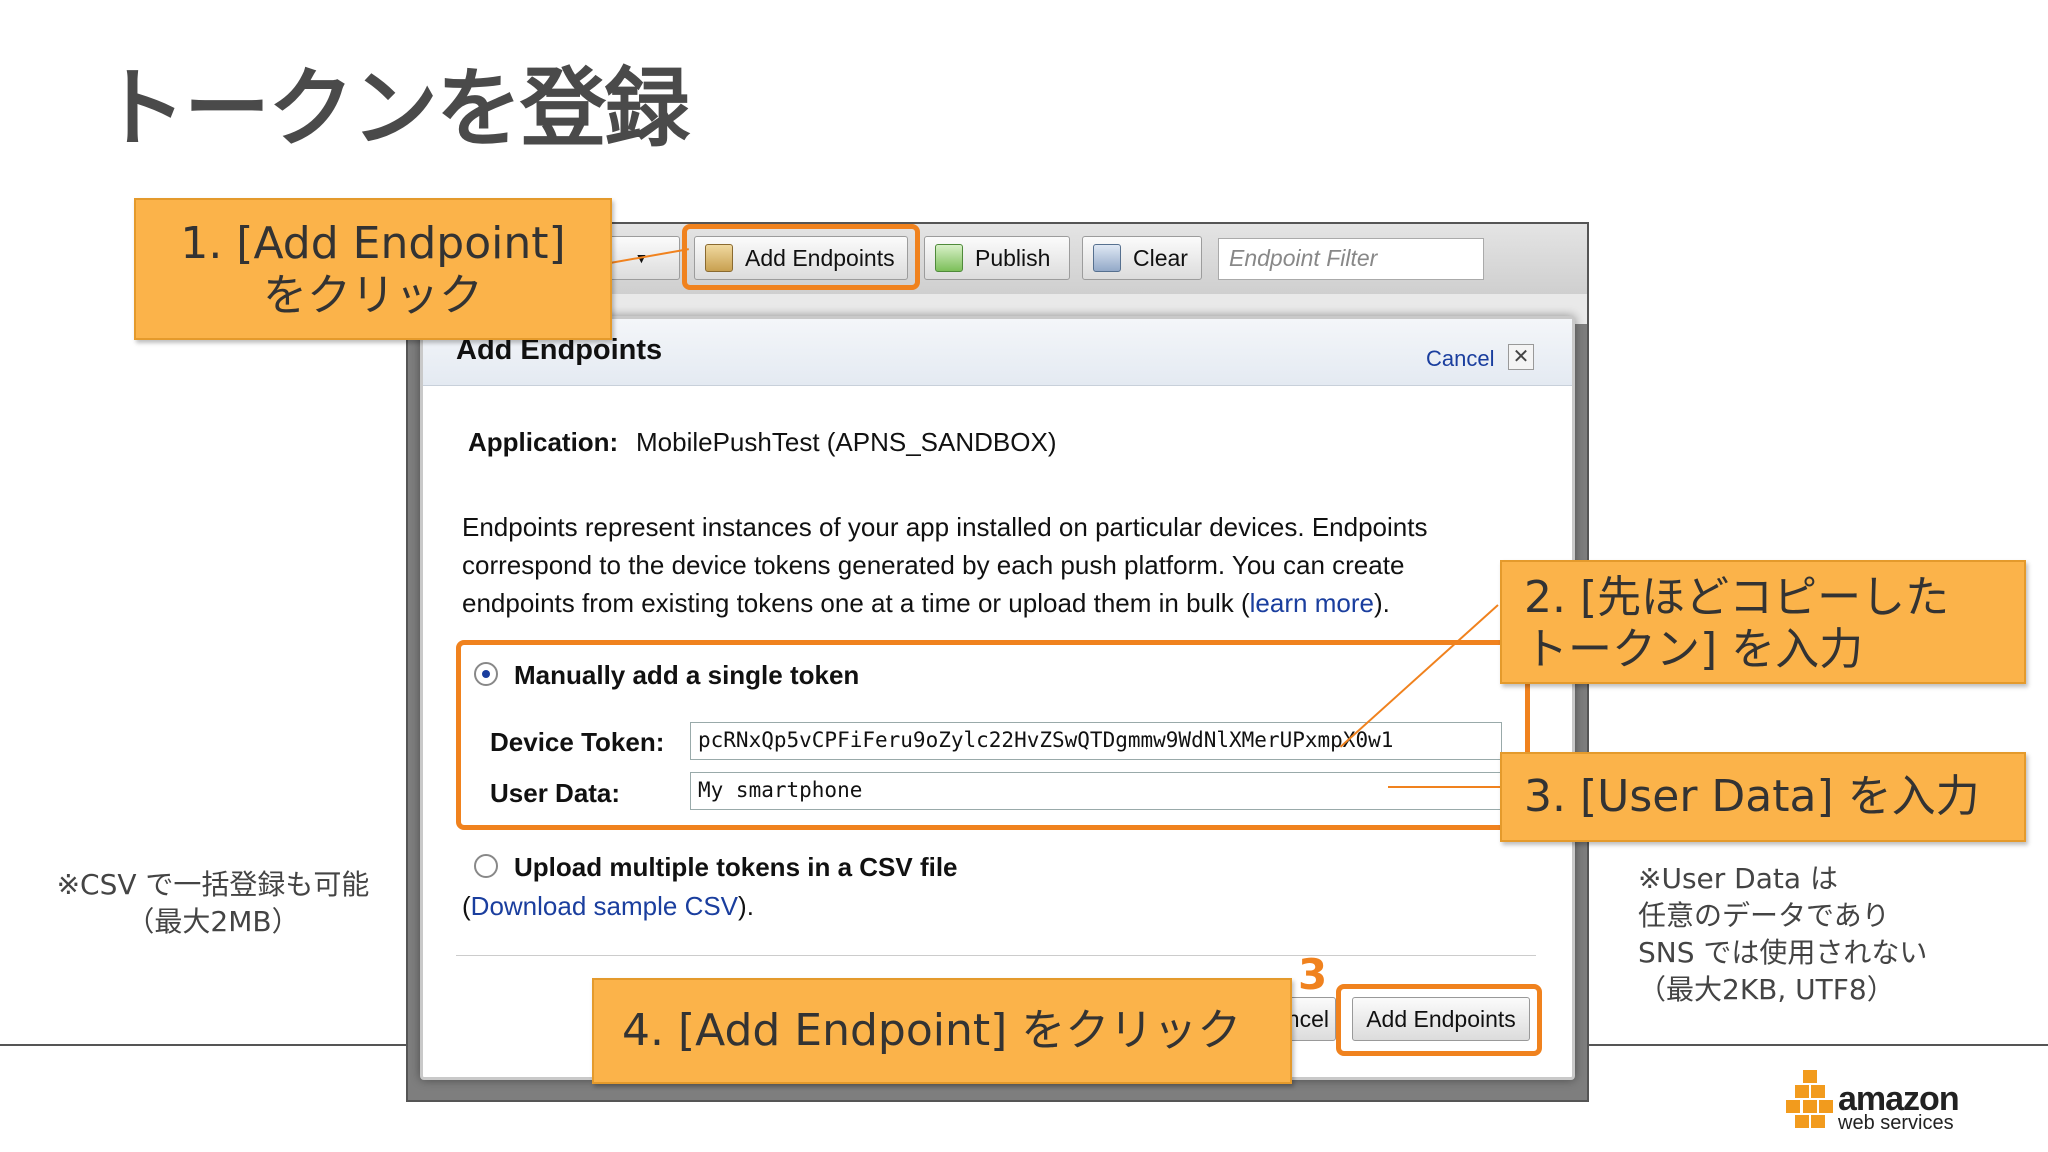 The height and width of the screenshot is (1152, 2048). Describe the element at coordinates (1013, 257) in the screenshot. I see `toolbar-publish-label: Publish` at that location.